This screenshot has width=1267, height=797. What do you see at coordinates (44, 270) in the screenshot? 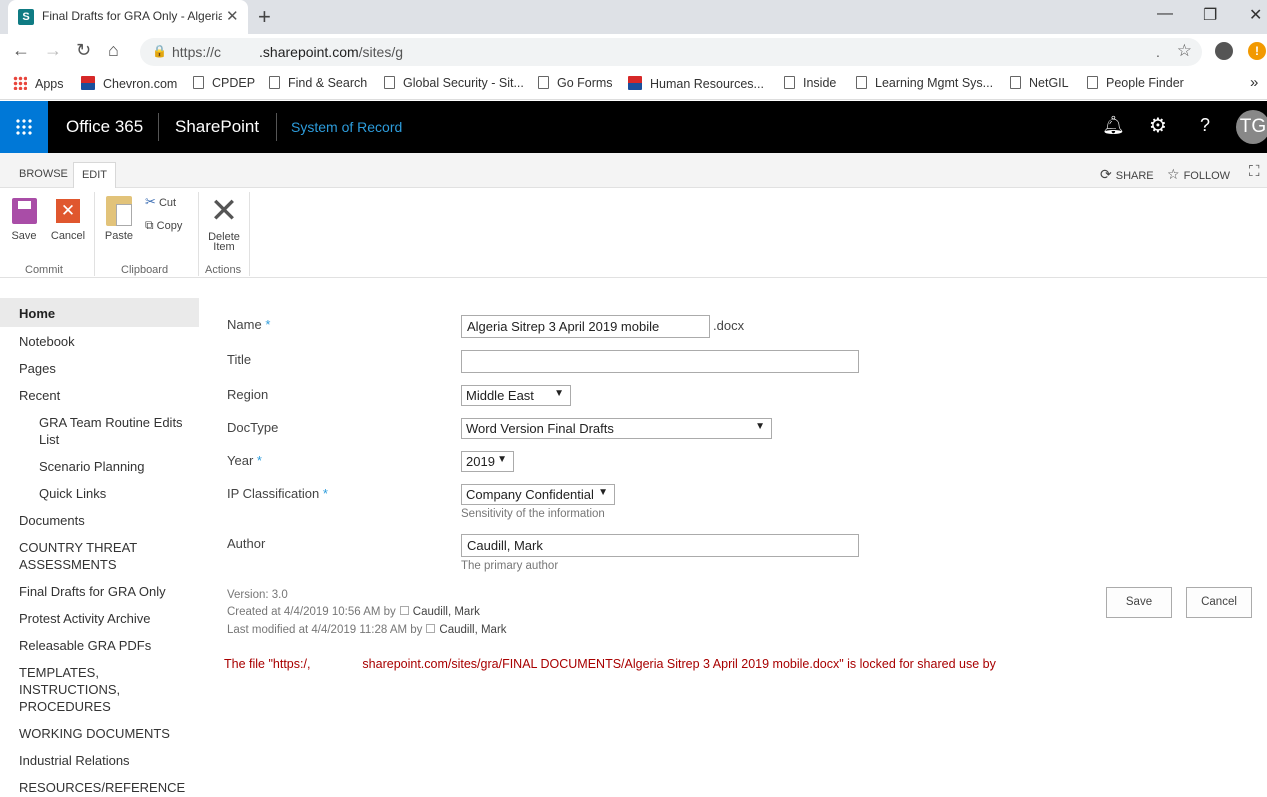
I see `group-label-commit: Commit` at bounding box center [44, 270].